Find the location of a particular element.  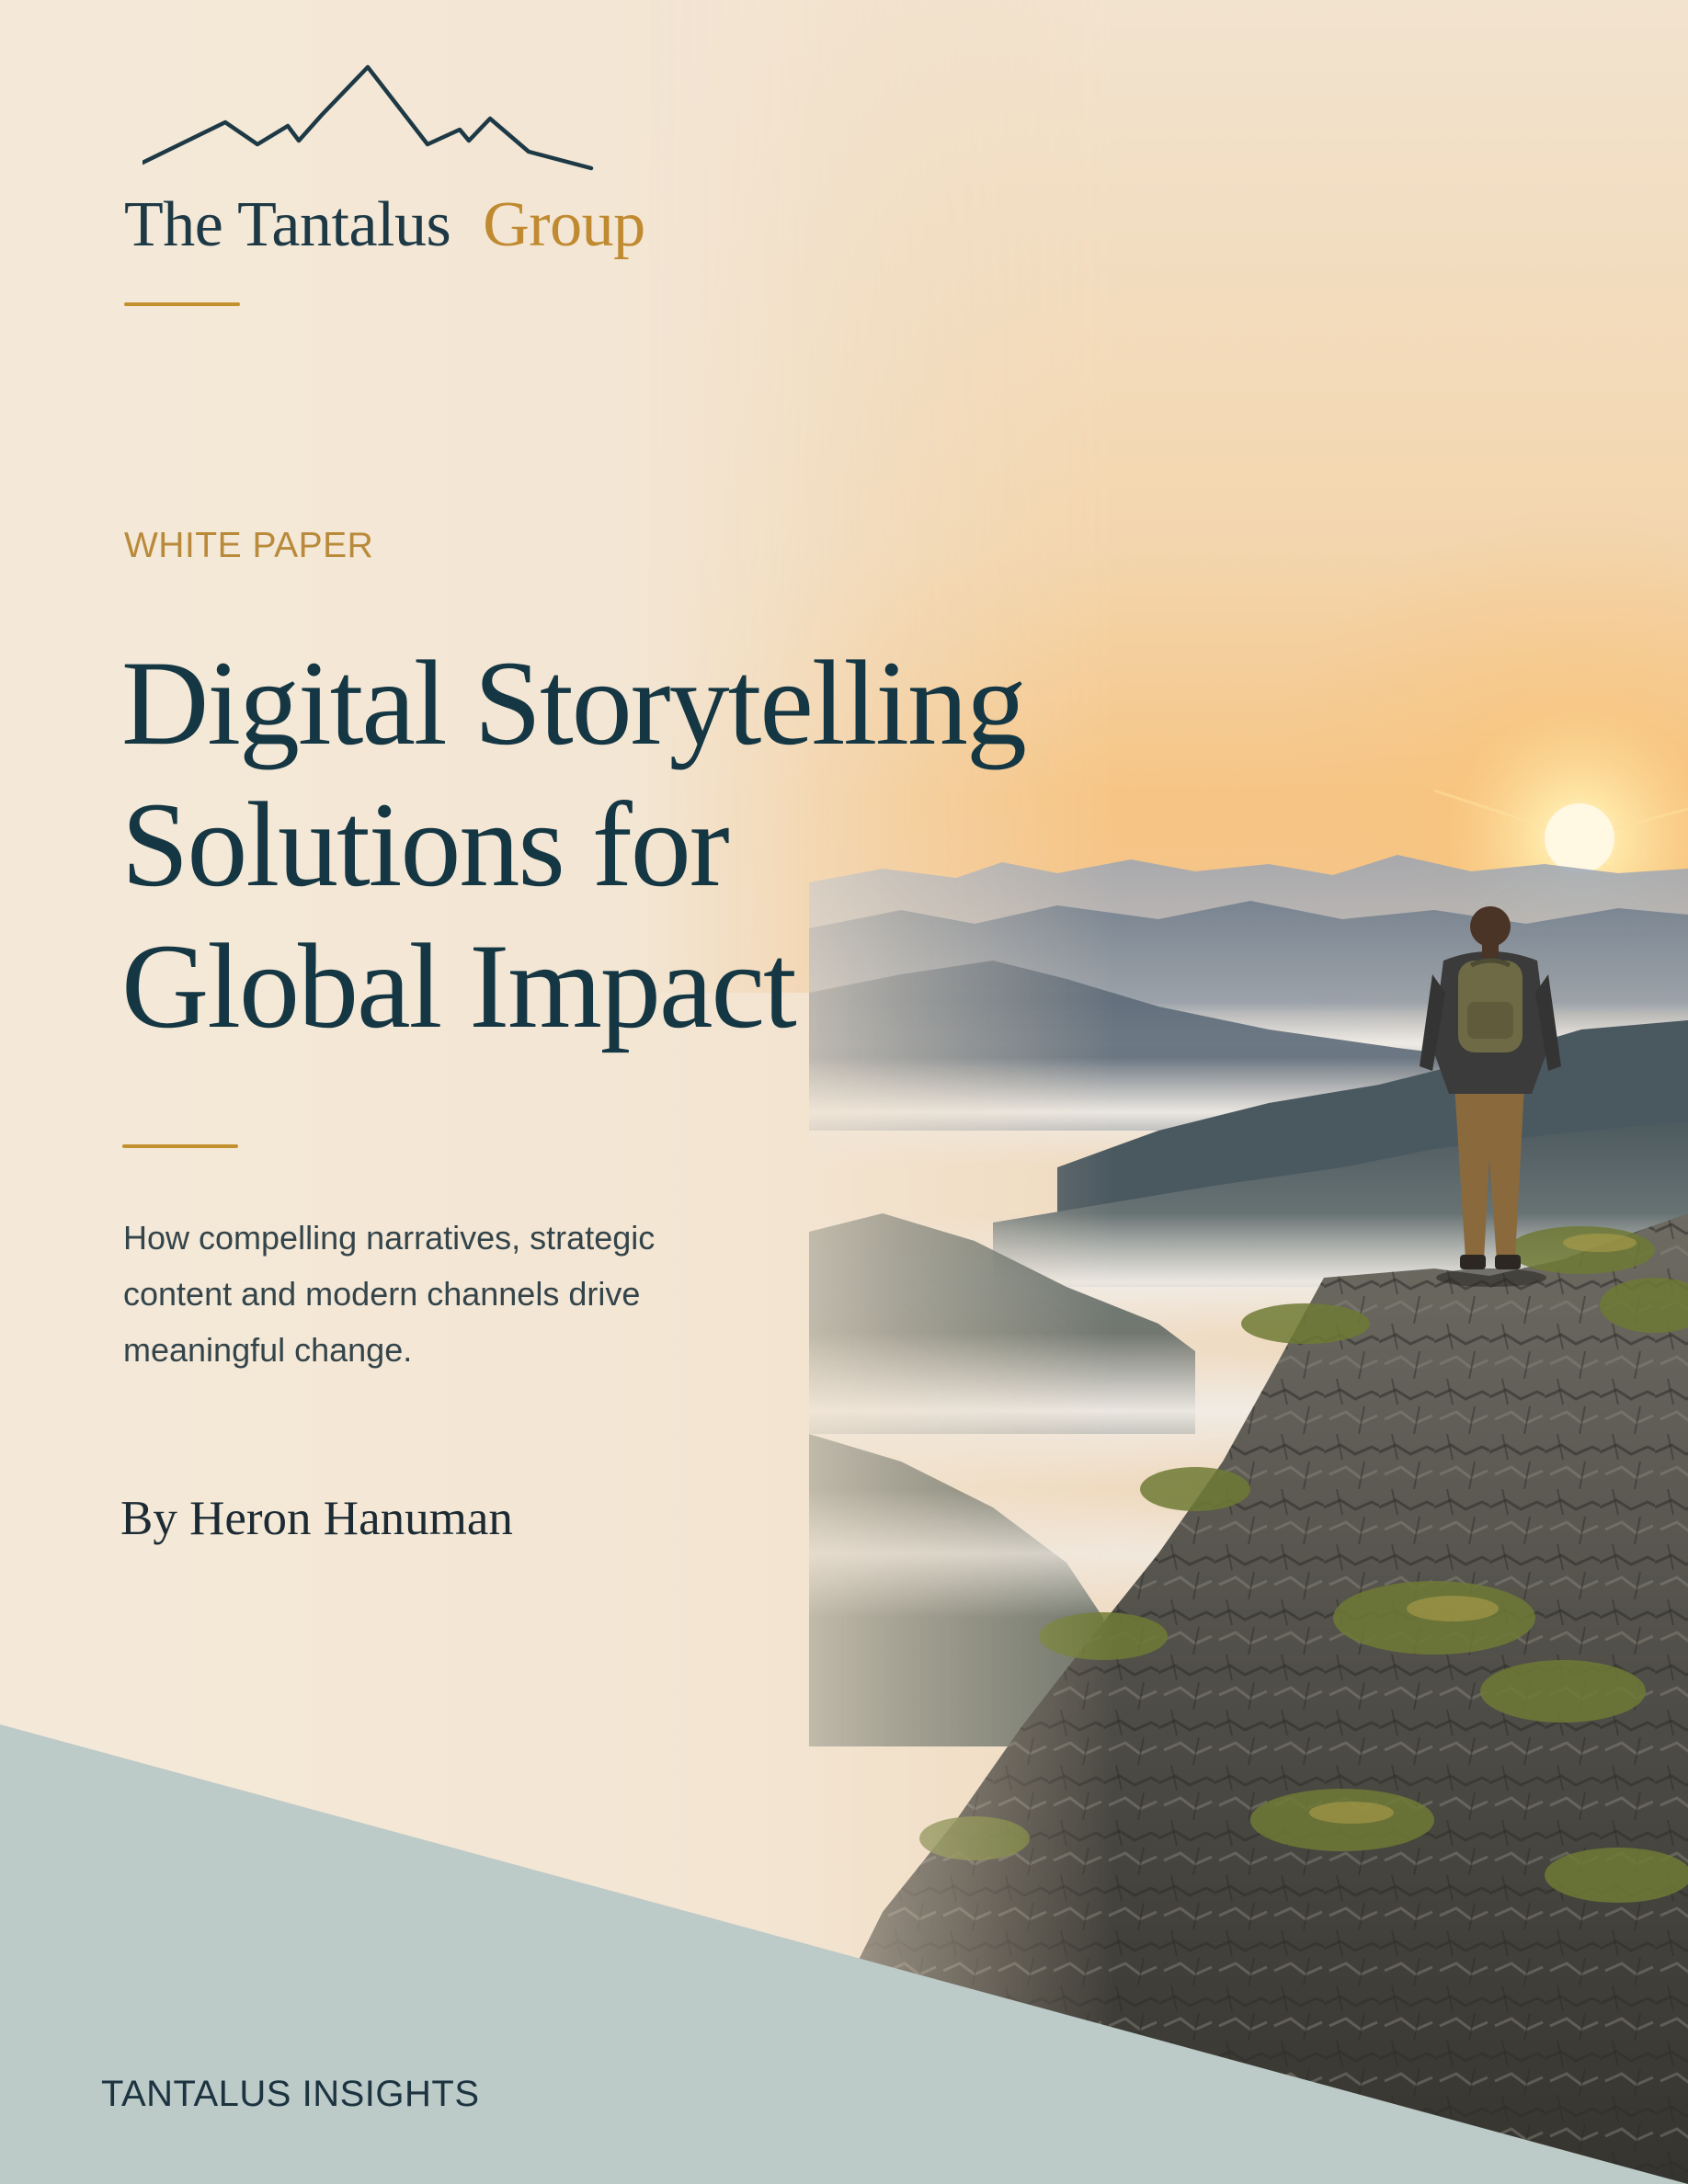

summary-line: meaningful change. is located at coordinates (268, 1350).